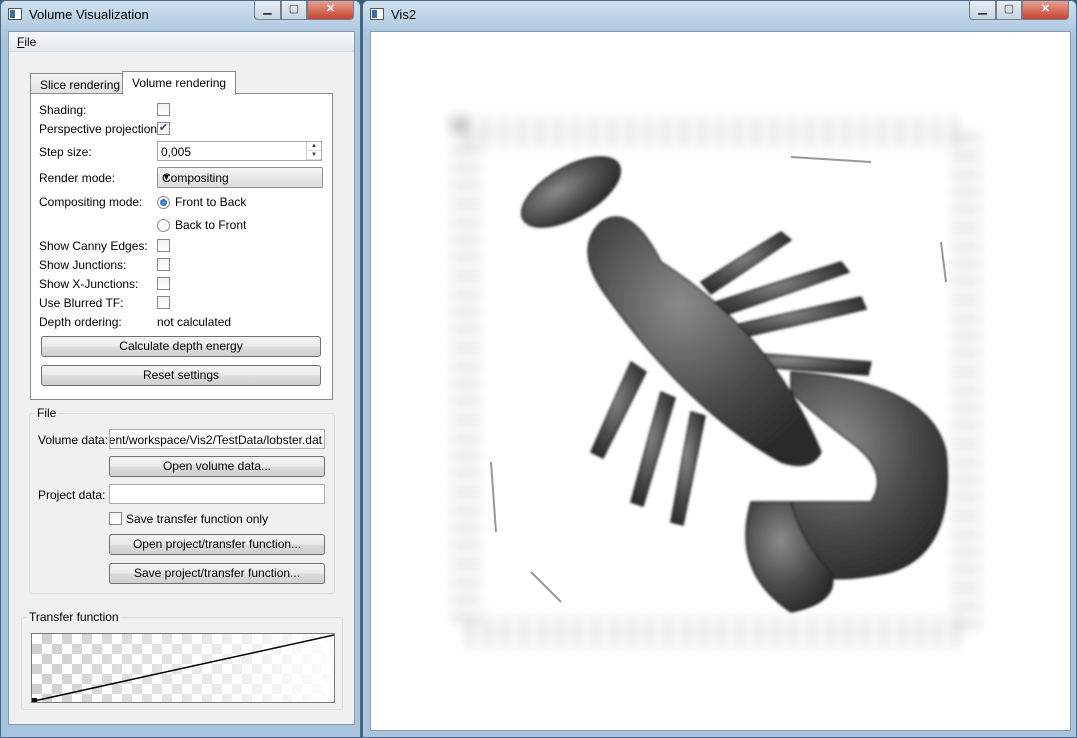 The image size is (1077, 738). What do you see at coordinates (163, 283) in the screenshot?
I see `x-junctions-checkbox` at bounding box center [163, 283].